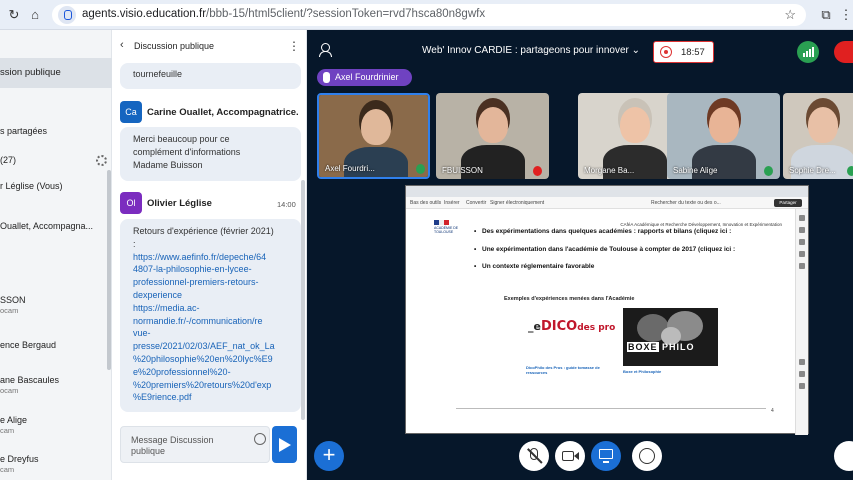 The height and width of the screenshot is (480, 853). Describe the element at coordinates (210, 321) in the screenshot. I see `chat-link: normandie.fr/-/communication/re` at that location.